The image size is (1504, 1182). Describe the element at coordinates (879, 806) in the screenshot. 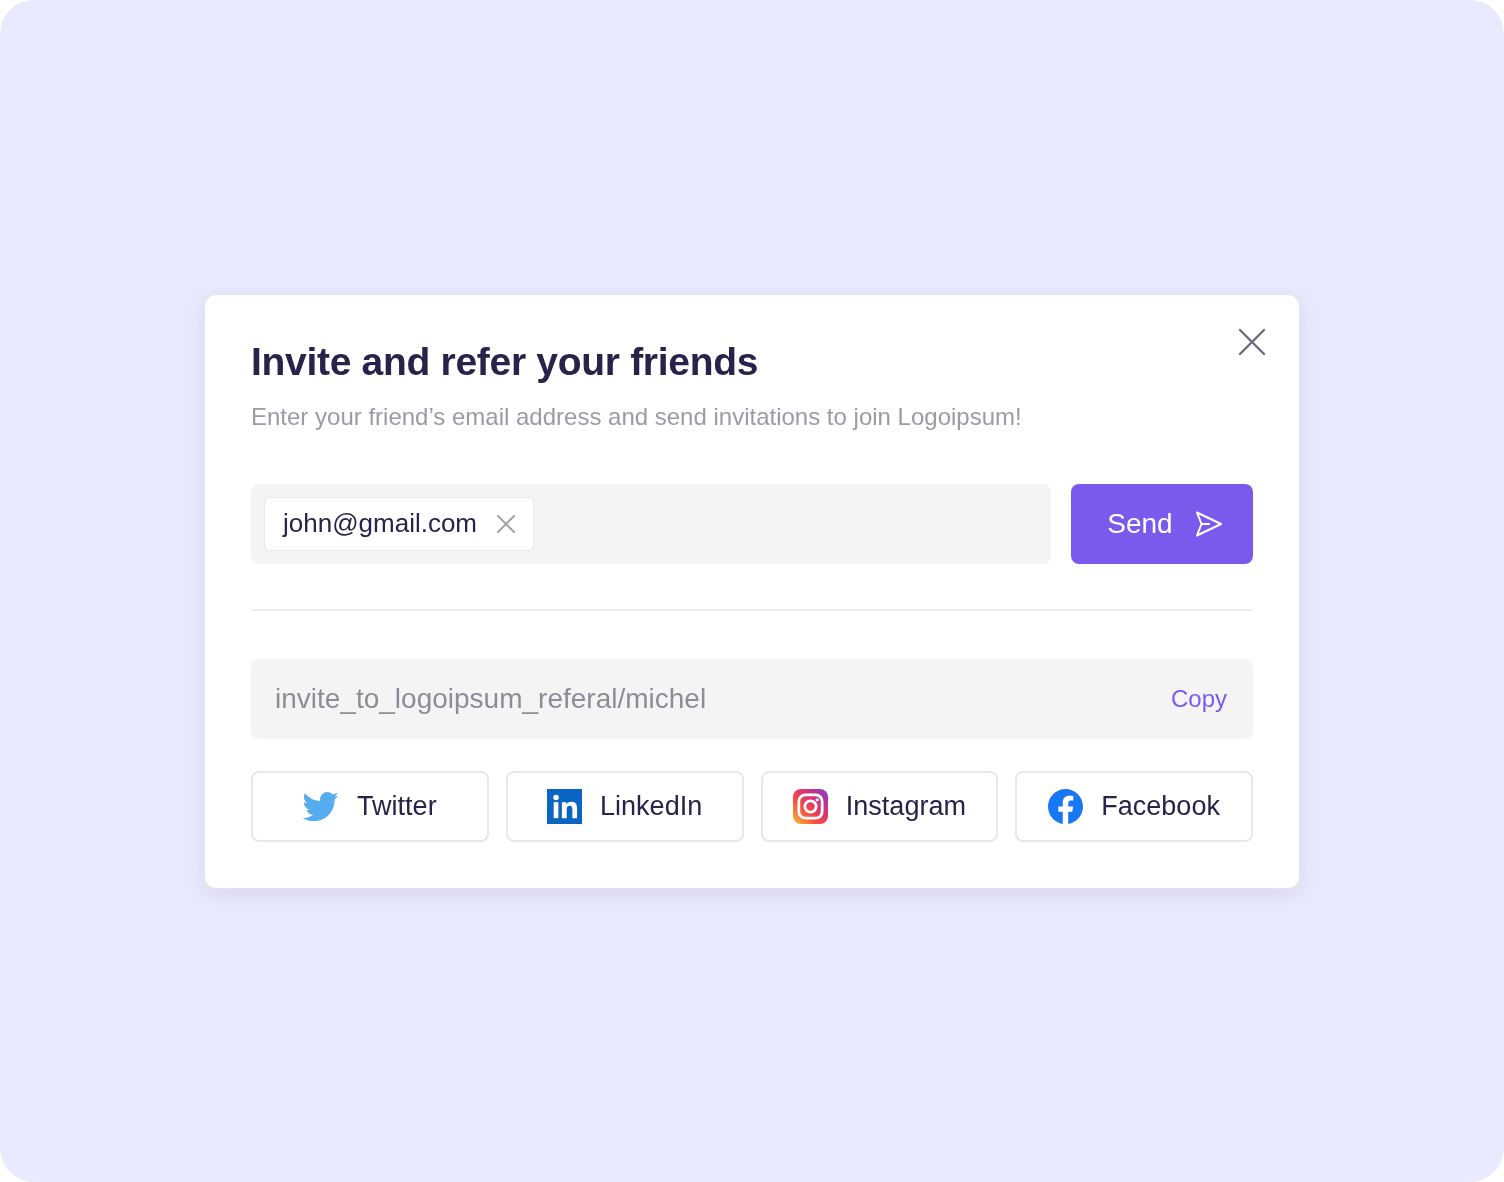

I see `share-button: Instagram` at that location.